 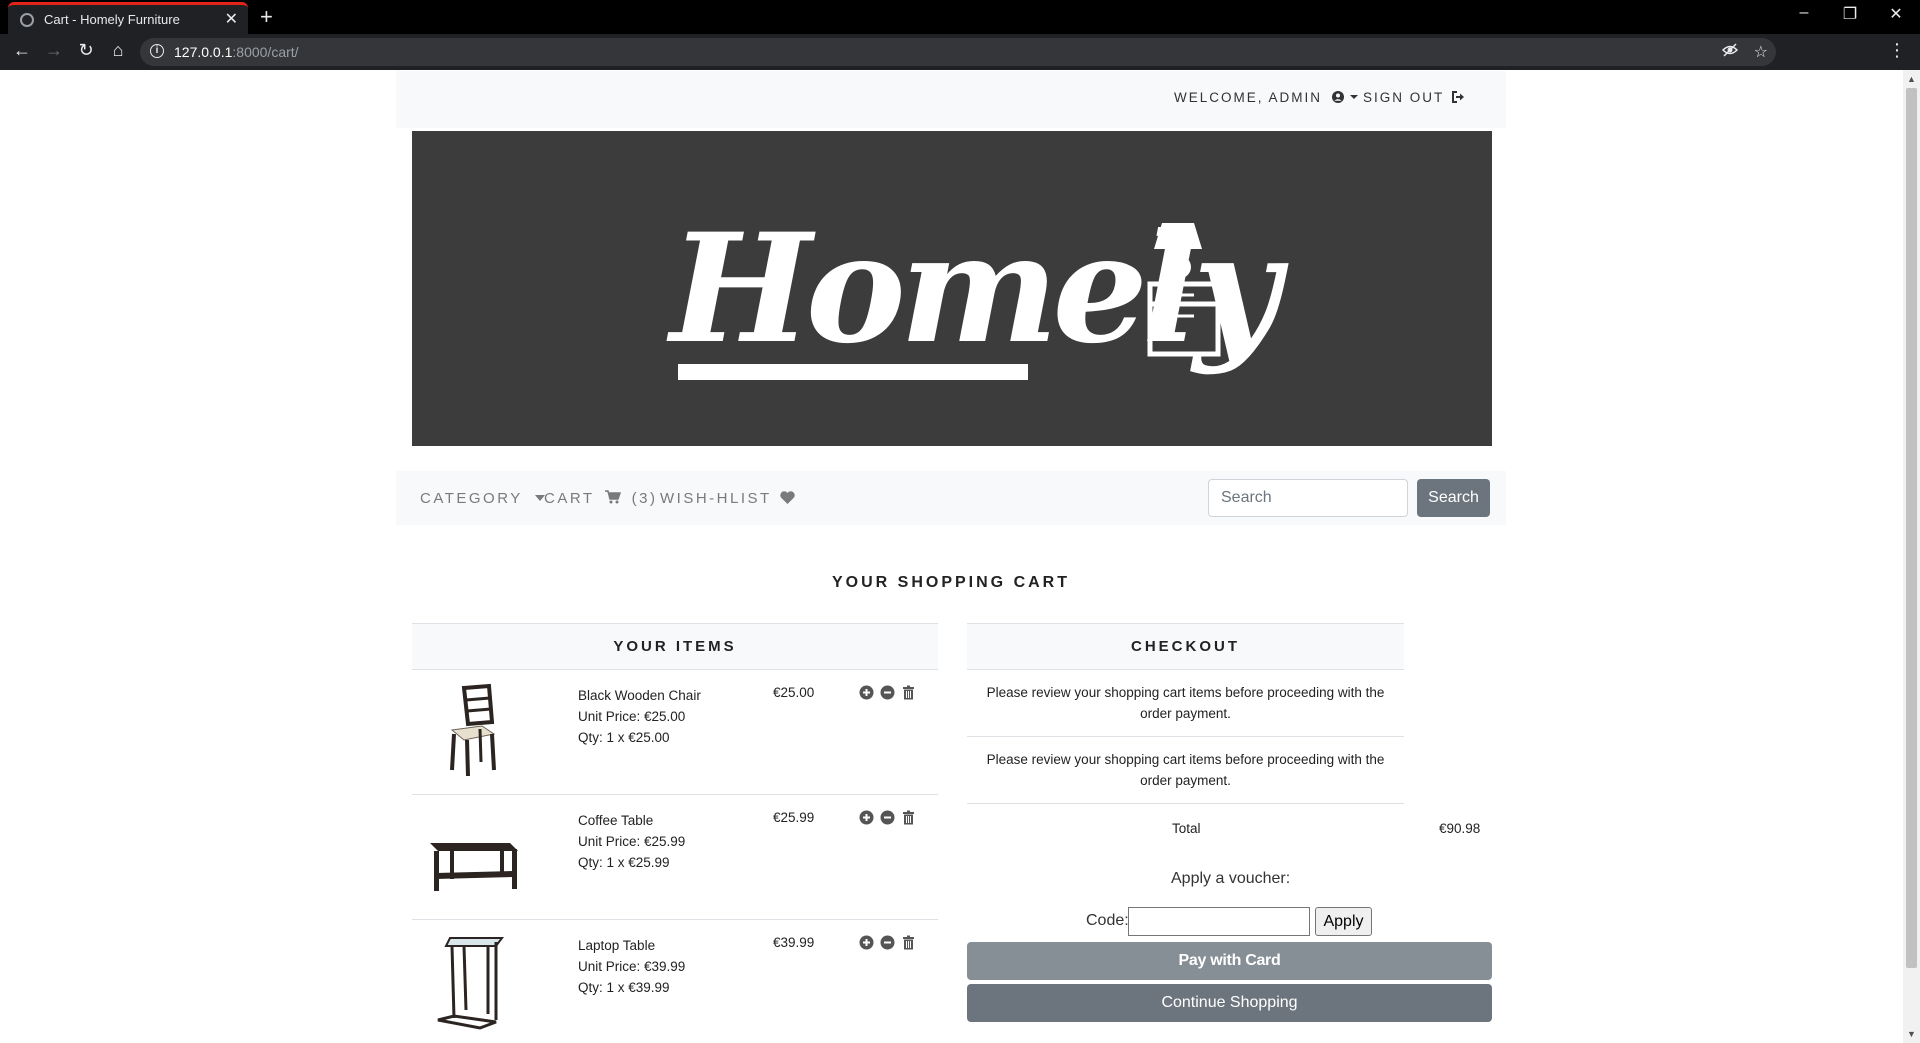 I want to click on caret-down-icon, so click(x=1353, y=97).